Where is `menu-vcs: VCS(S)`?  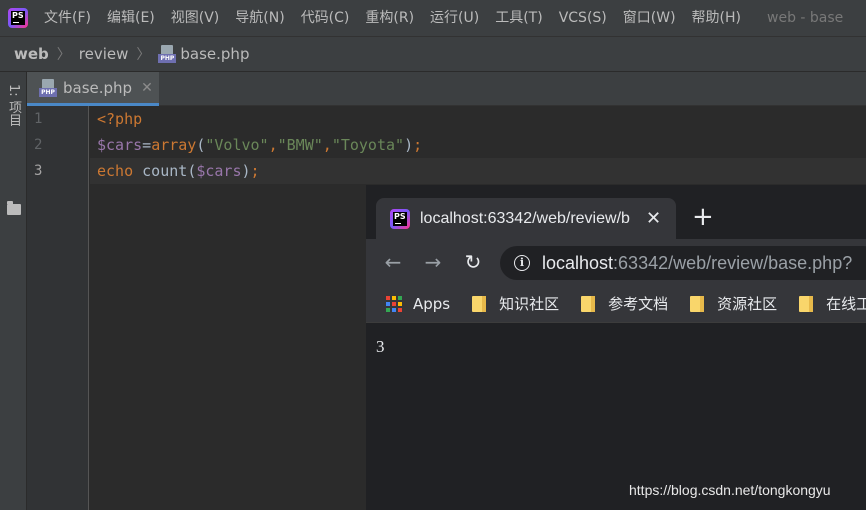
menu-vcs: VCS(S) is located at coordinates (583, 18).